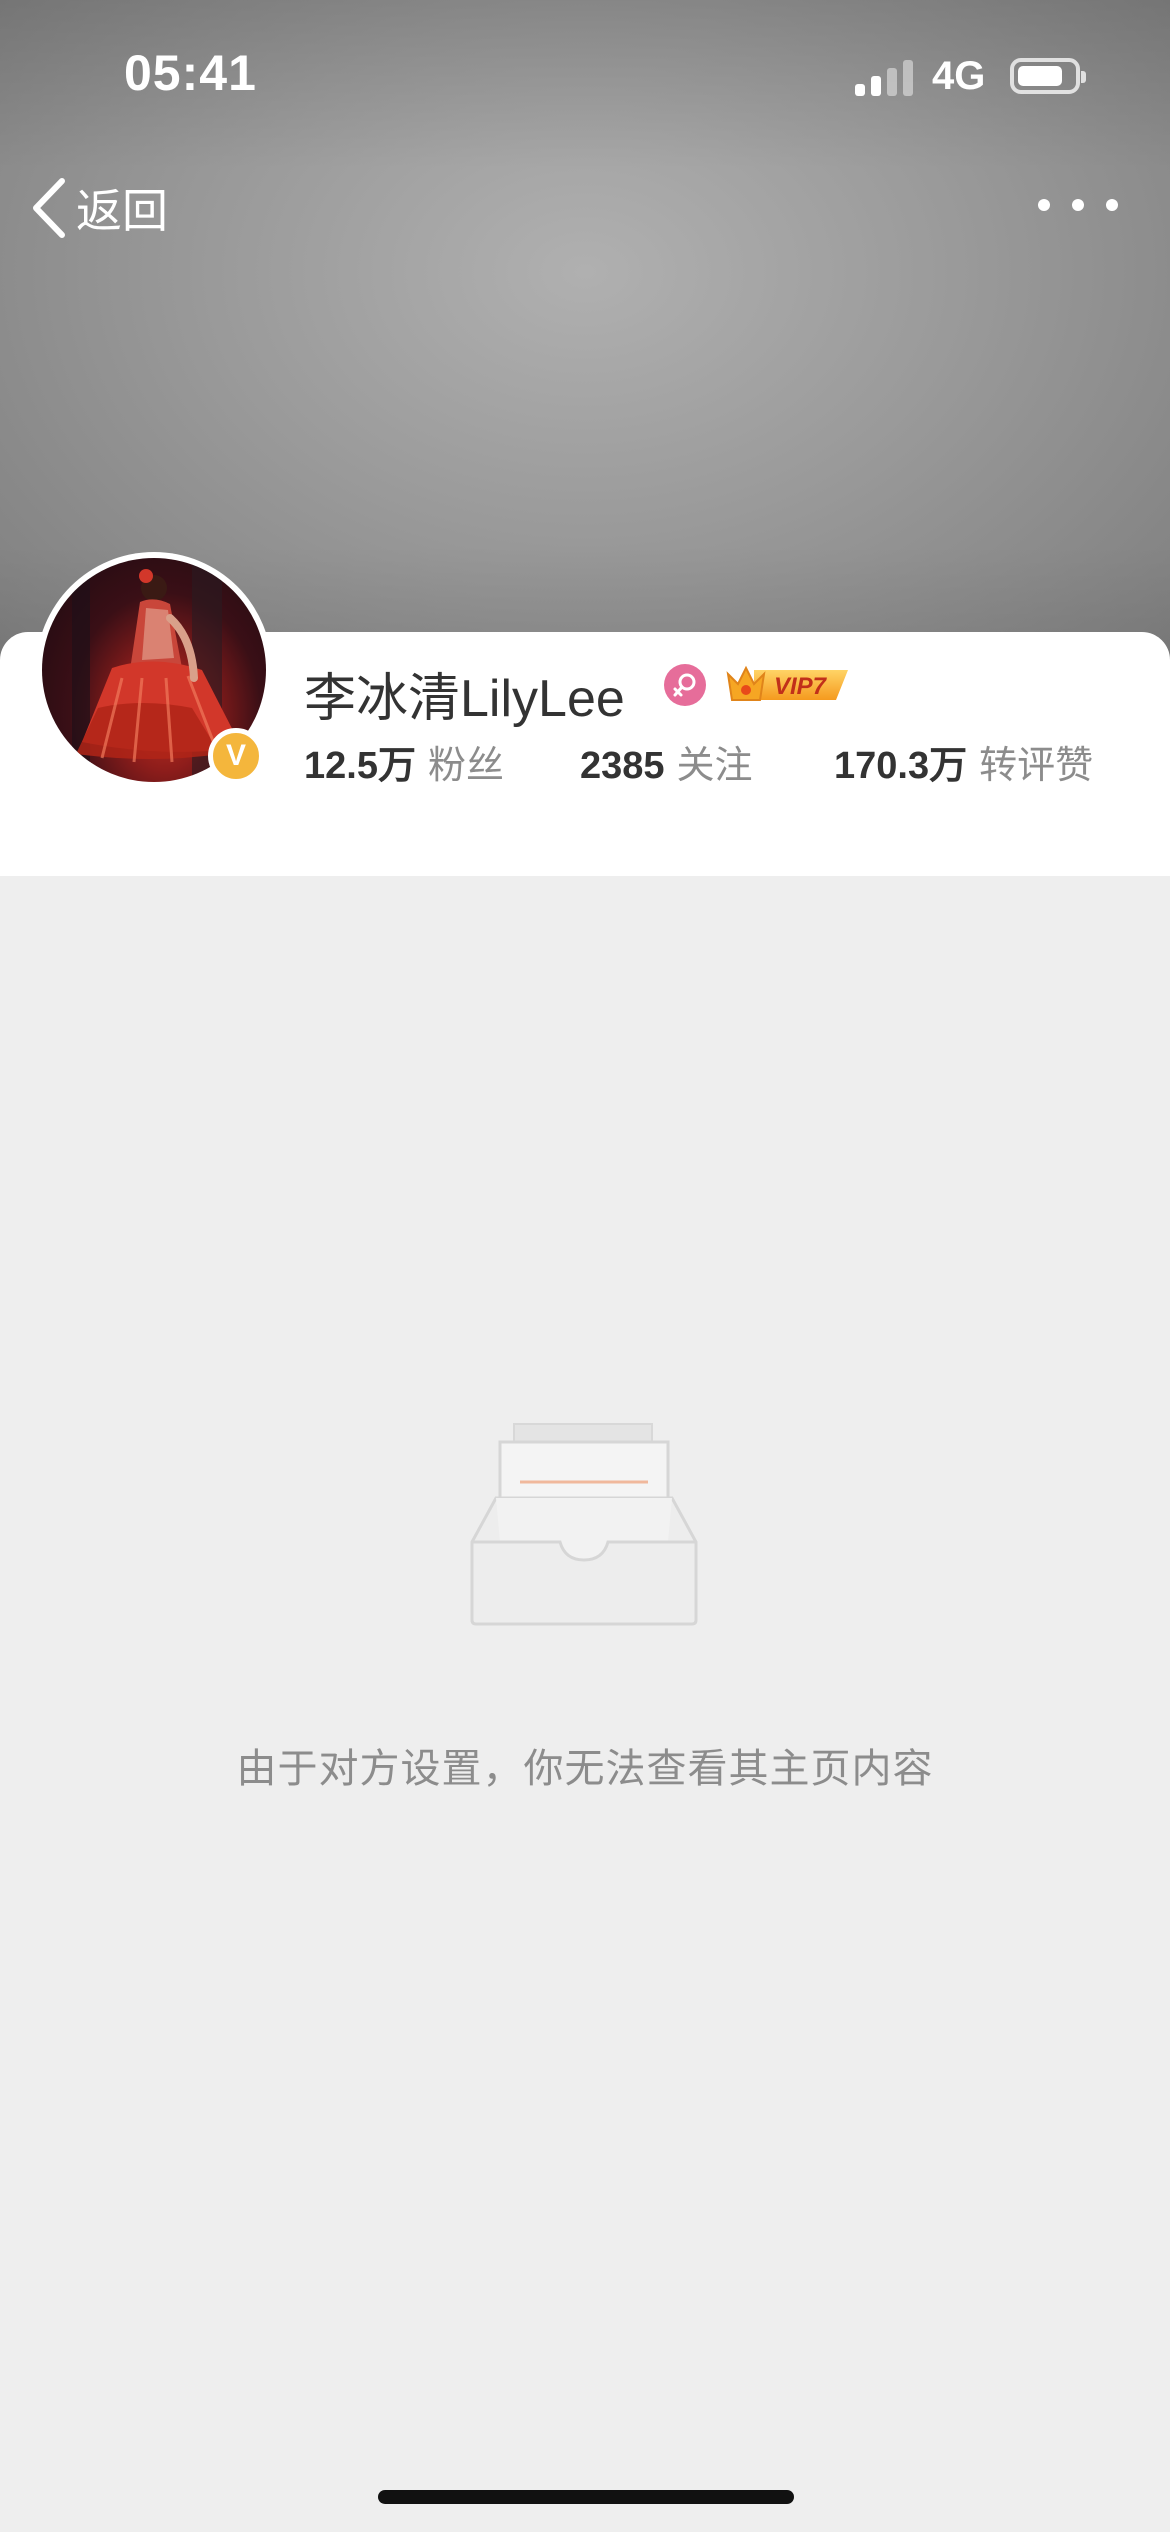  Describe the element at coordinates (1078, 205) in the screenshot. I see `more-options-button` at that location.